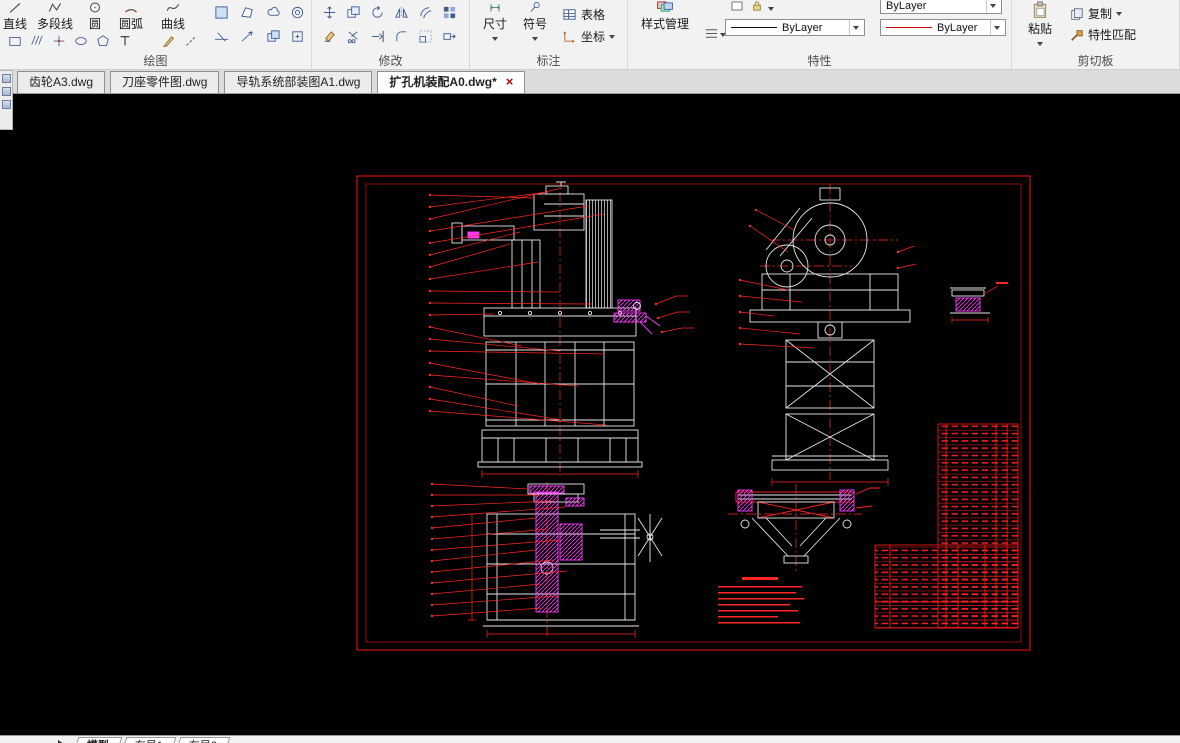  Describe the element at coordinates (37, 41) in the screenshot. I see `hatch-icon` at that location.